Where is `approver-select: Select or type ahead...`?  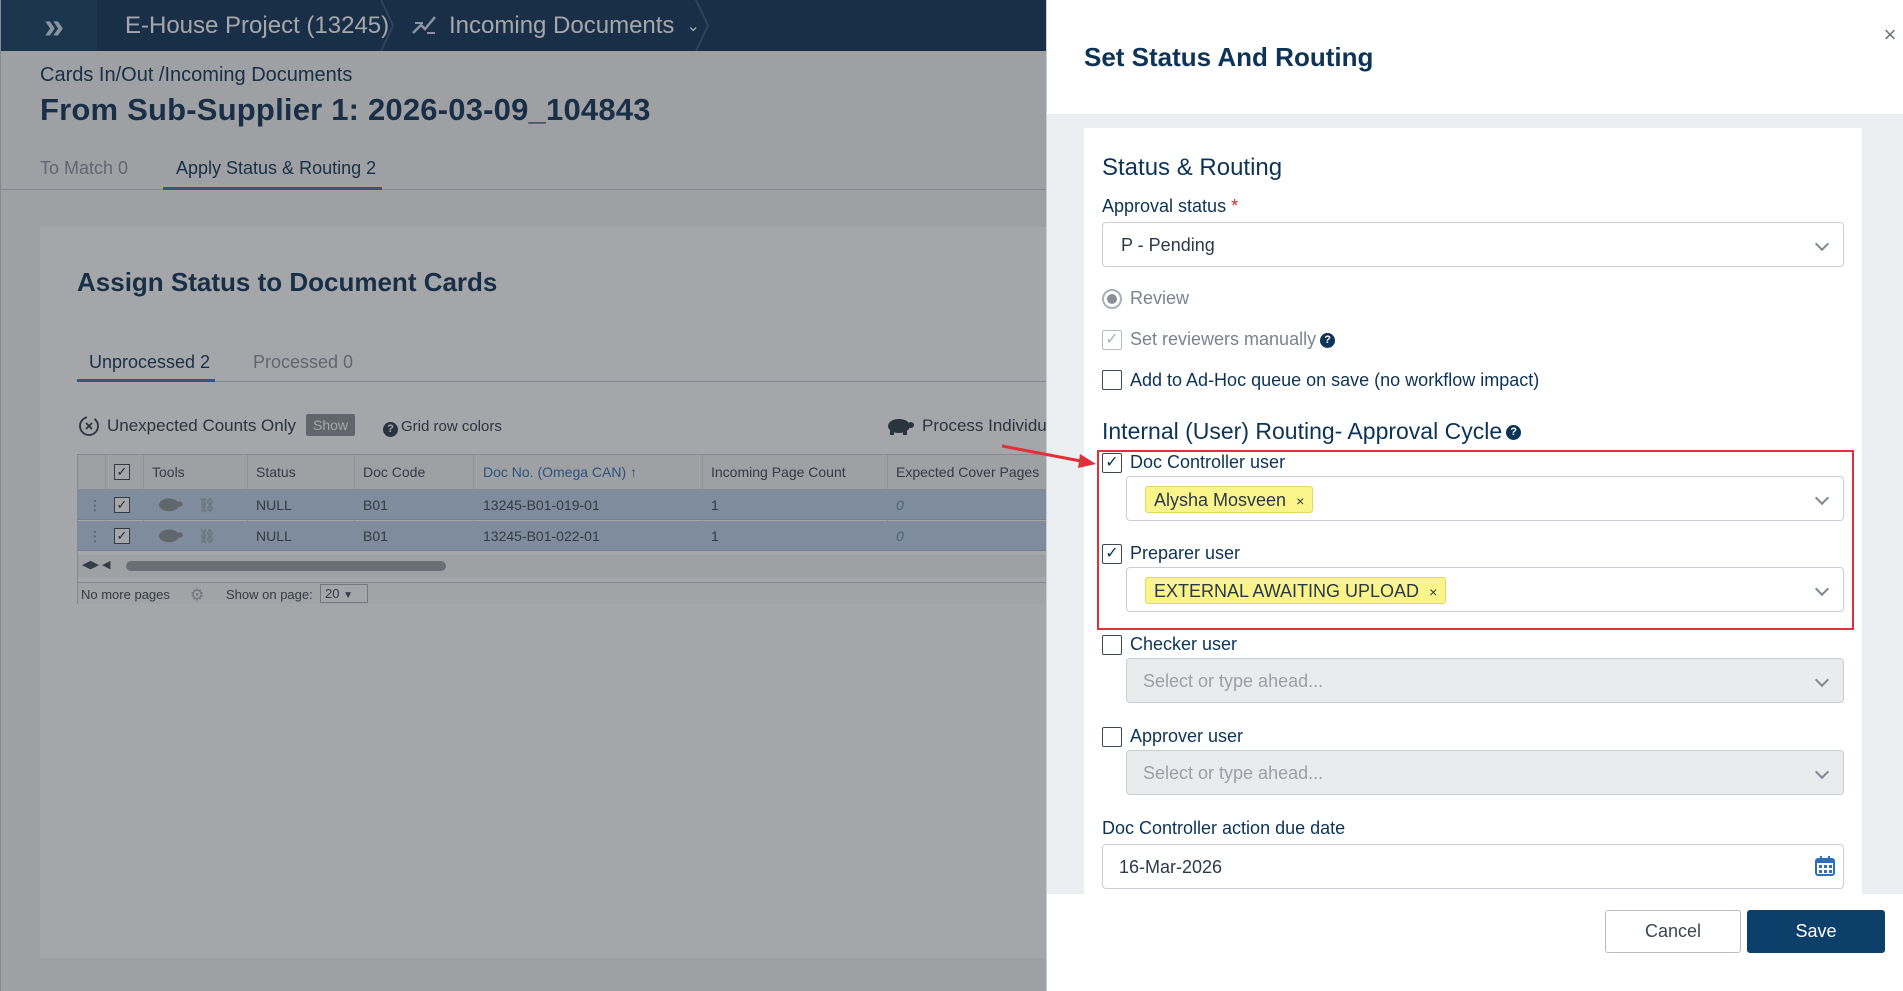 approver-select: Select or type ahead... is located at coordinates (1485, 772).